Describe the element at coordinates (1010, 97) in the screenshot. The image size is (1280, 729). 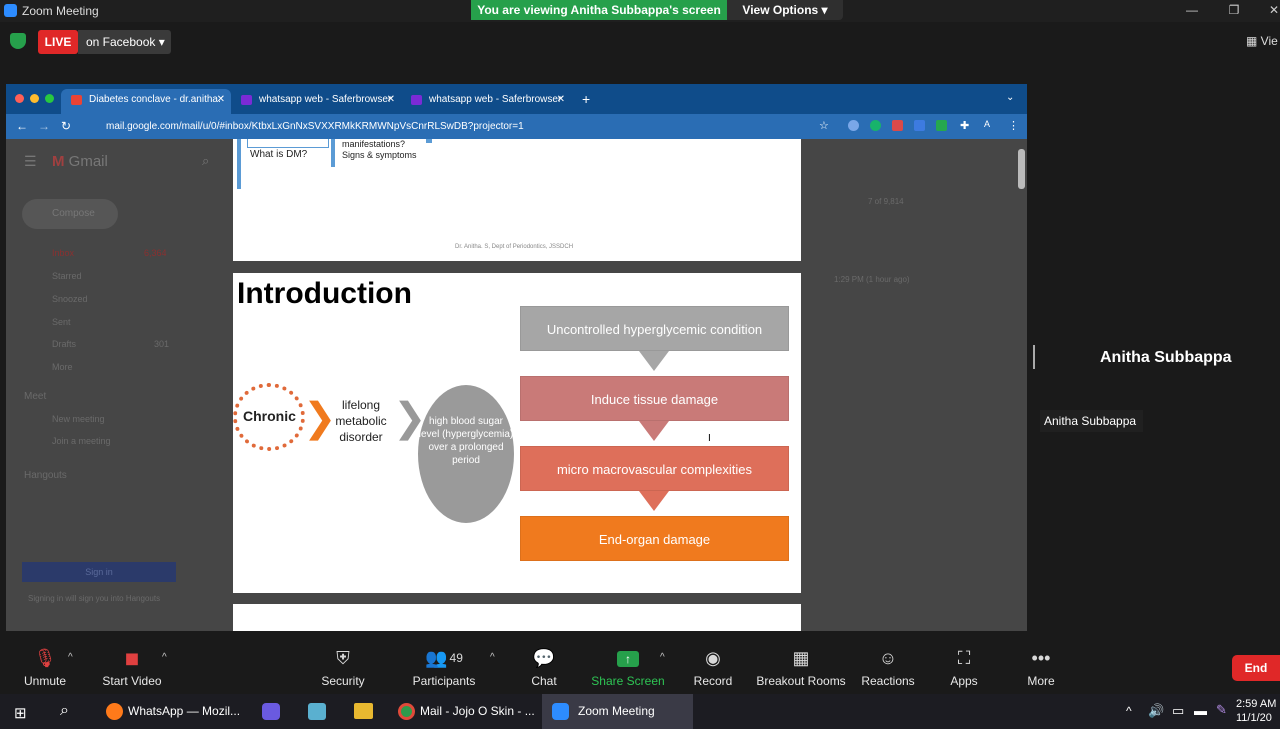
I see `tab-search-chevron-icon: ⌄` at that location.